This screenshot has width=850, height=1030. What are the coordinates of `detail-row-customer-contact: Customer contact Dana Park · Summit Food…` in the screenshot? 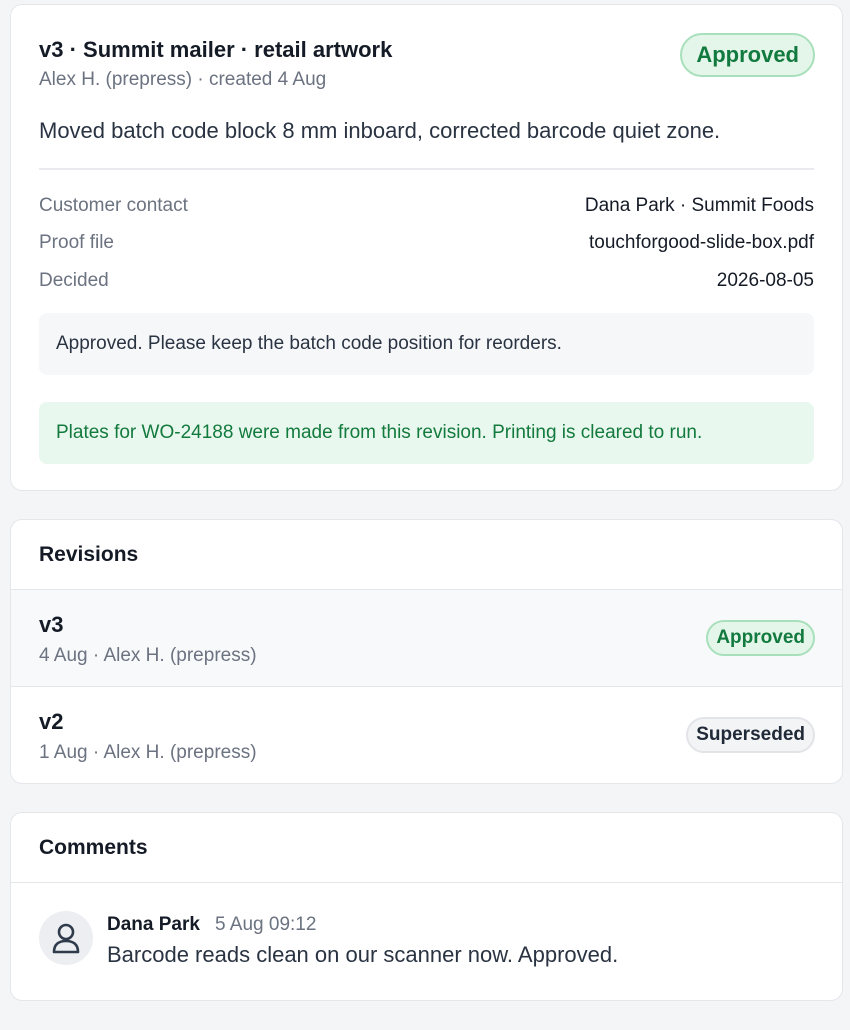 It's located at (426, 206).